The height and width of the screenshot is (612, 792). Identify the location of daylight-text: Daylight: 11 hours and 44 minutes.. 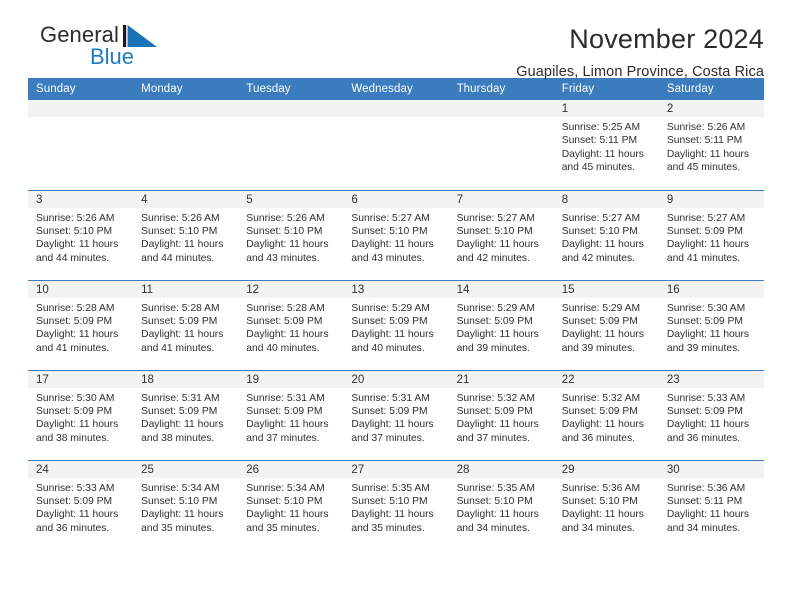
(182, 251).